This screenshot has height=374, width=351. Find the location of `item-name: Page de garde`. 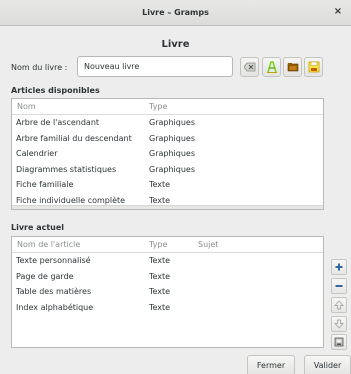

item-name: Page de garde is located at coordinates (45, 276).